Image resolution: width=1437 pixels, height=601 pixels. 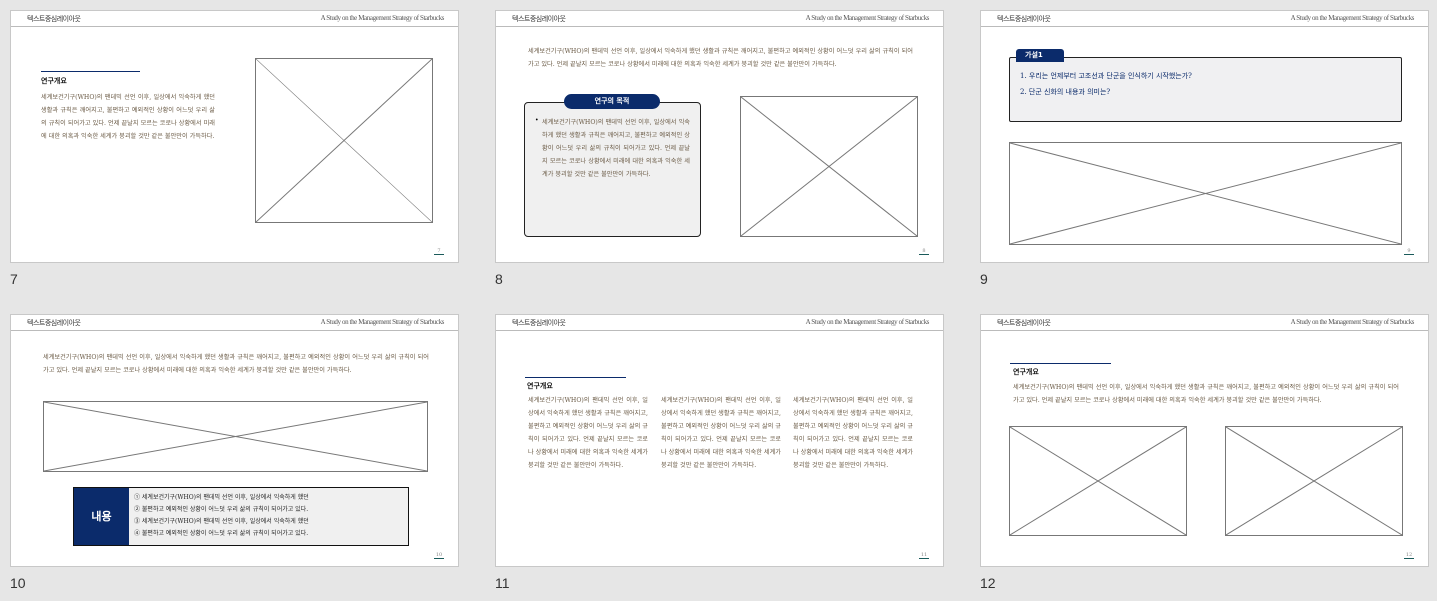 I want to click on content-item: ③ 세계보건기구(WHO)의 팬데믹 선언 이후, 일상에서 익숙하게 했던, so click(x=221, y=521).